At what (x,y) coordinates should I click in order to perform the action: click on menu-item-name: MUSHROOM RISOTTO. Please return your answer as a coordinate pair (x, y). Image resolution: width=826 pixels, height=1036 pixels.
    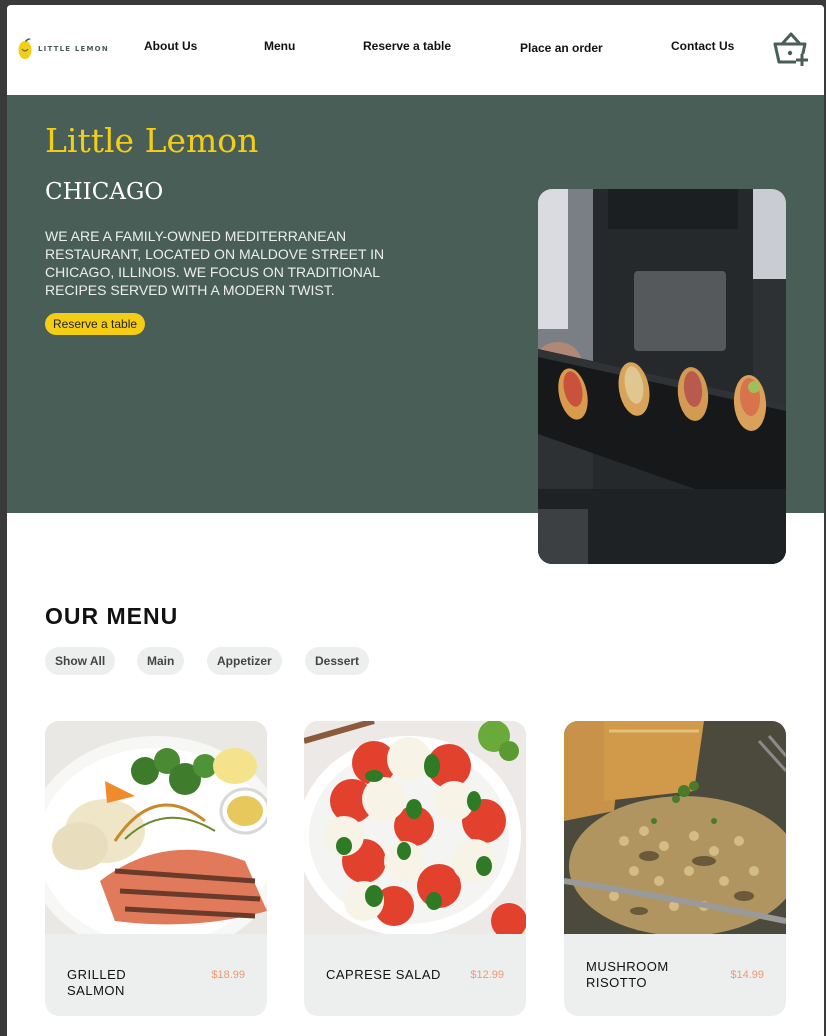
    Looking at the image, I should click on (627, 974).